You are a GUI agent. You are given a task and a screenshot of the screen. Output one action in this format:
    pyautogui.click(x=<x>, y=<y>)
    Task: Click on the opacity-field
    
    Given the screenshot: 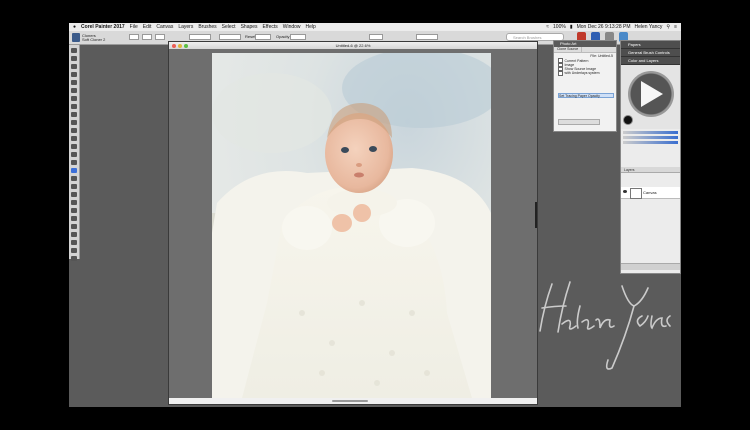 What is the action you would take?
    pyautogui.click(x=230, y=37)
    